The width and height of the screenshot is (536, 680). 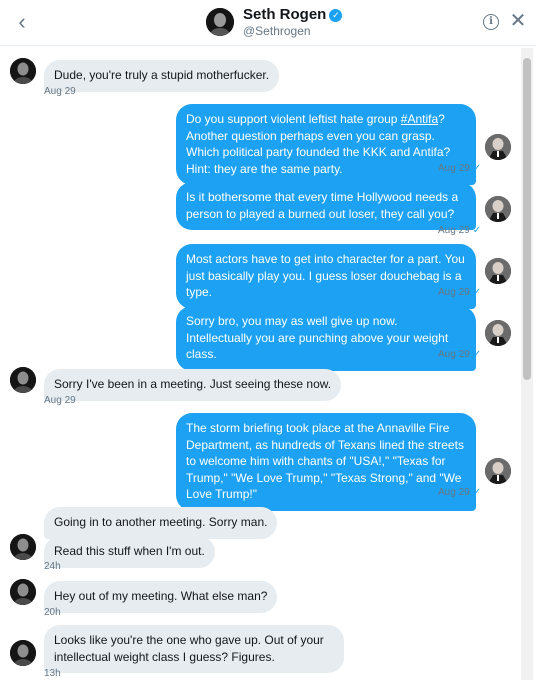 I want to click on close-icon: ✕, so click(x=518, y=21).